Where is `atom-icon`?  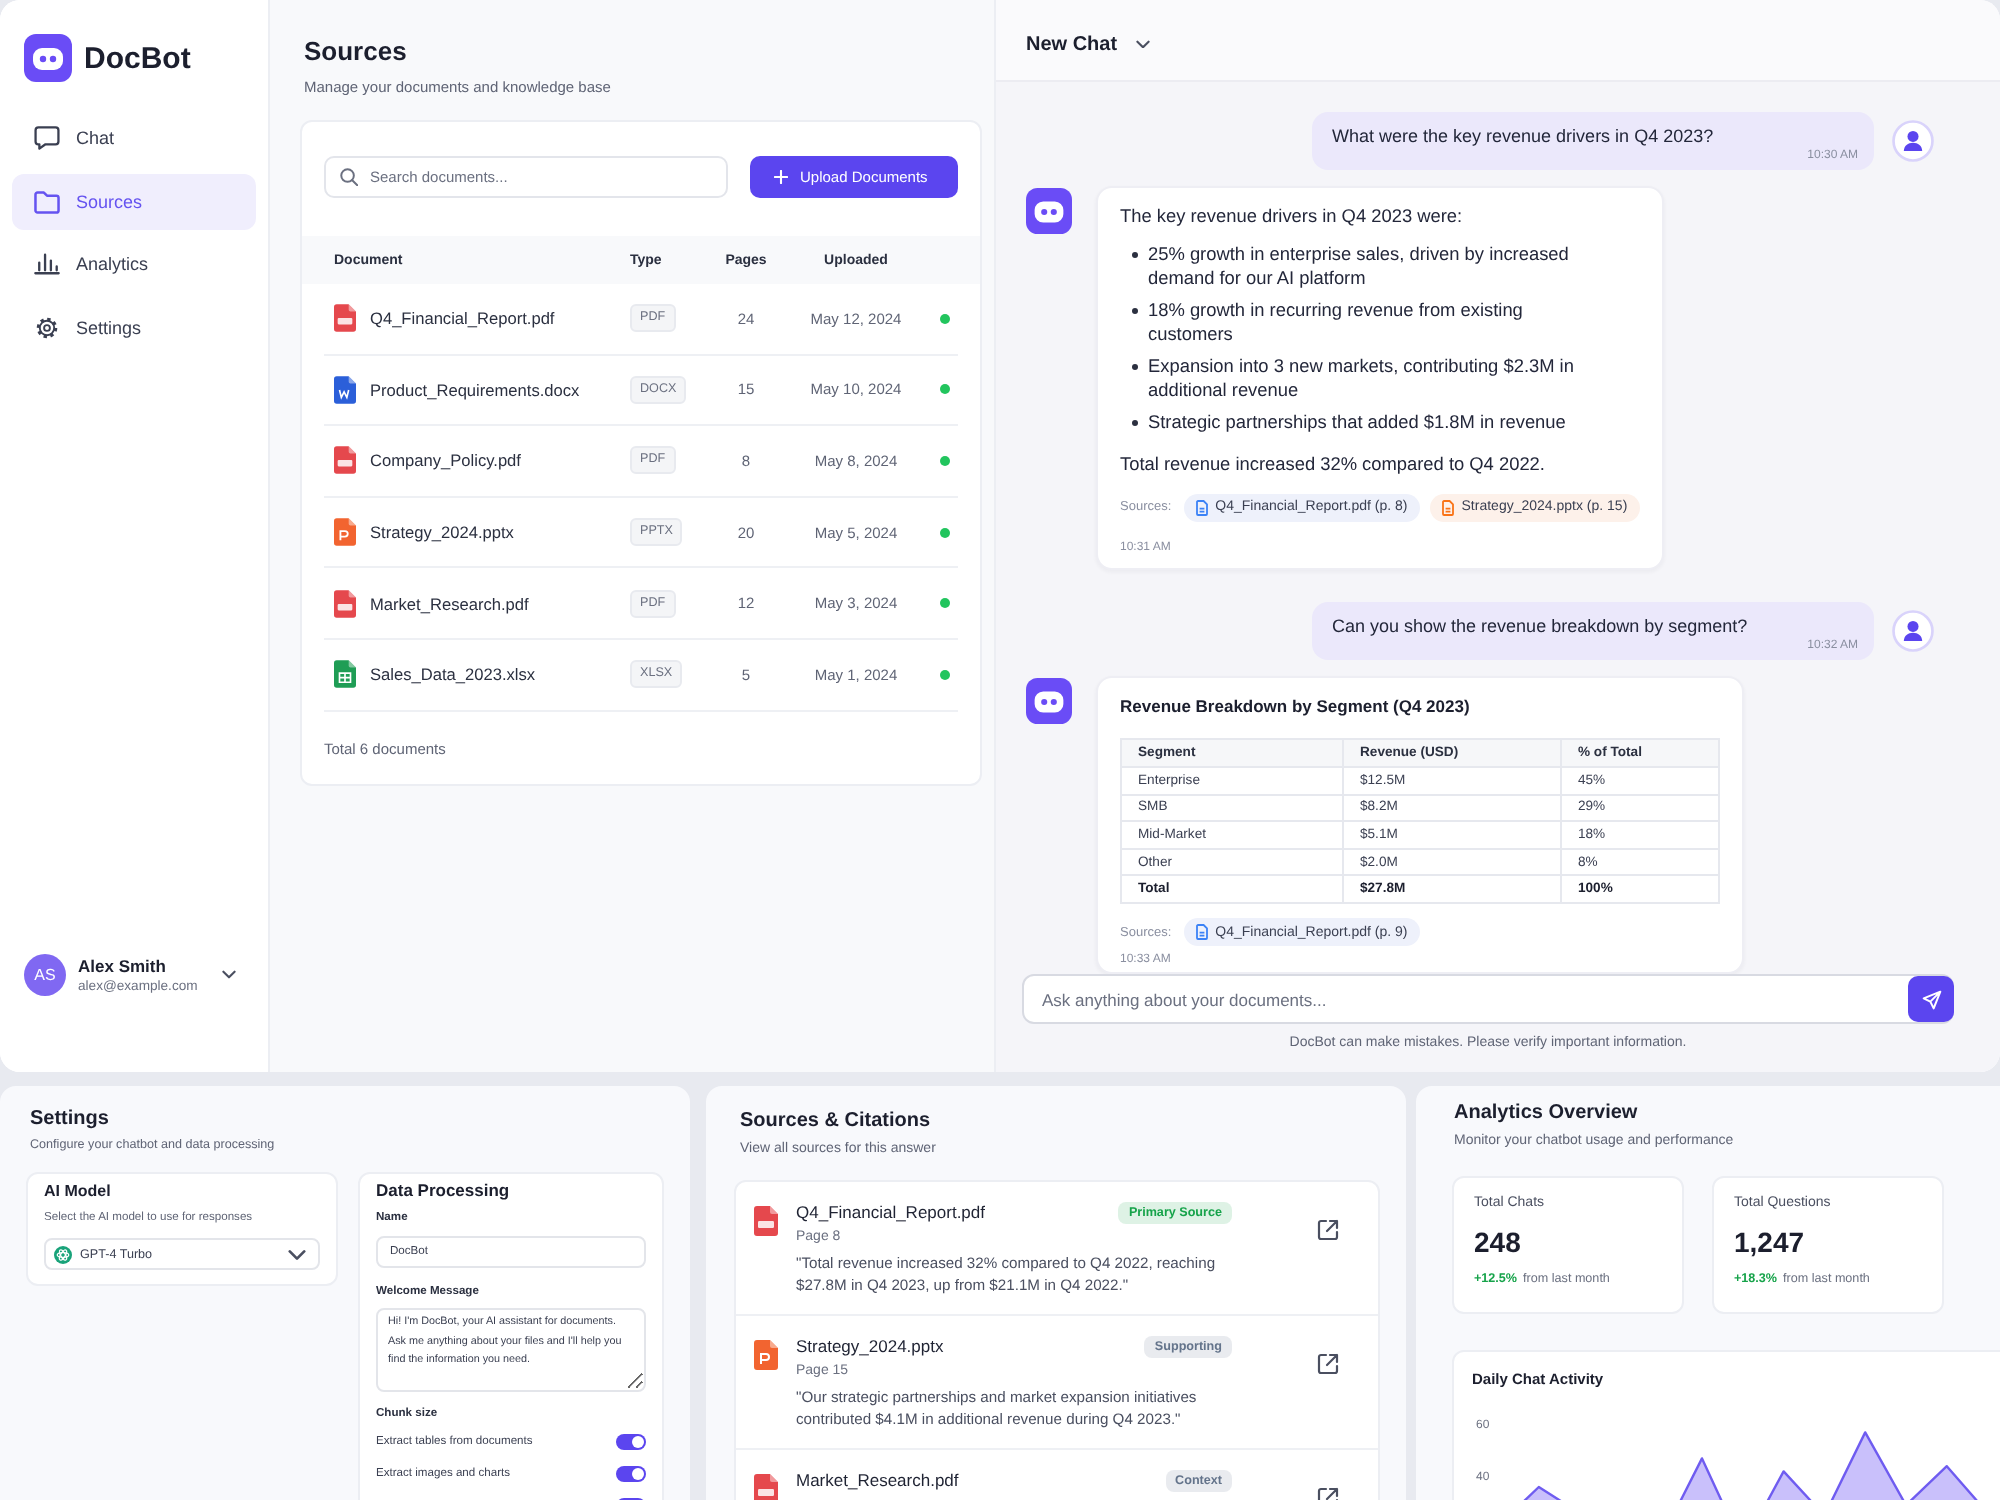
atom-icon is located at coordinates (63, 1254).